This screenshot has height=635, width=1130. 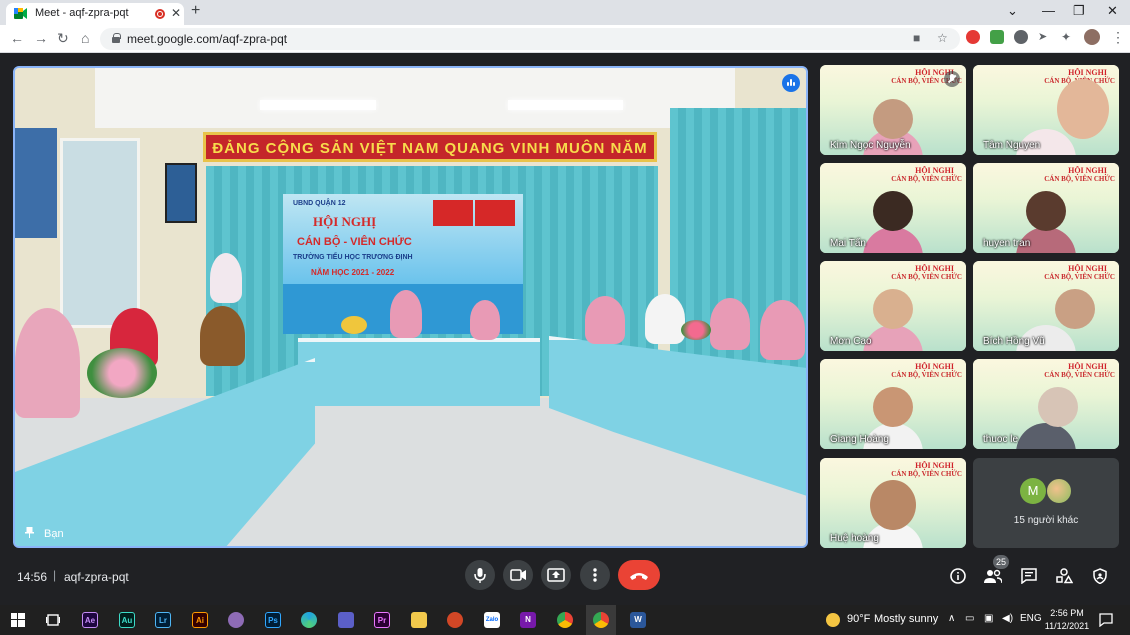 I want to click on meeting-code: aqf-zpra-pqt, so click(x=96, y=577).